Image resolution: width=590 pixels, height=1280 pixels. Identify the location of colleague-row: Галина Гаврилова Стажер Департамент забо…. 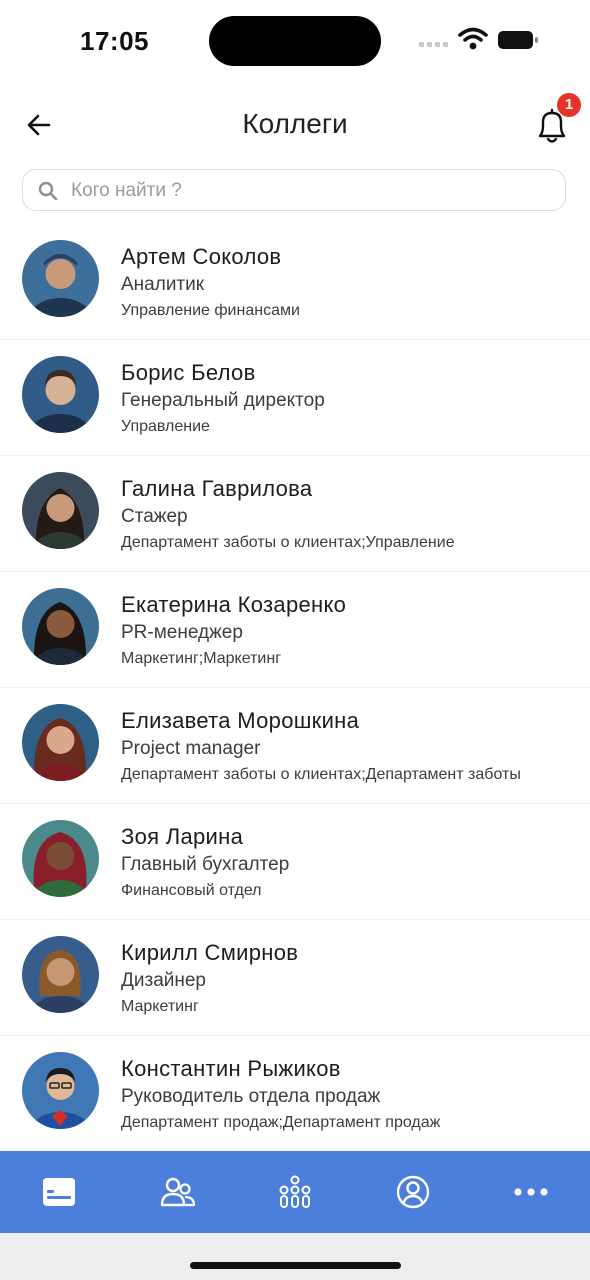
(295, 514).